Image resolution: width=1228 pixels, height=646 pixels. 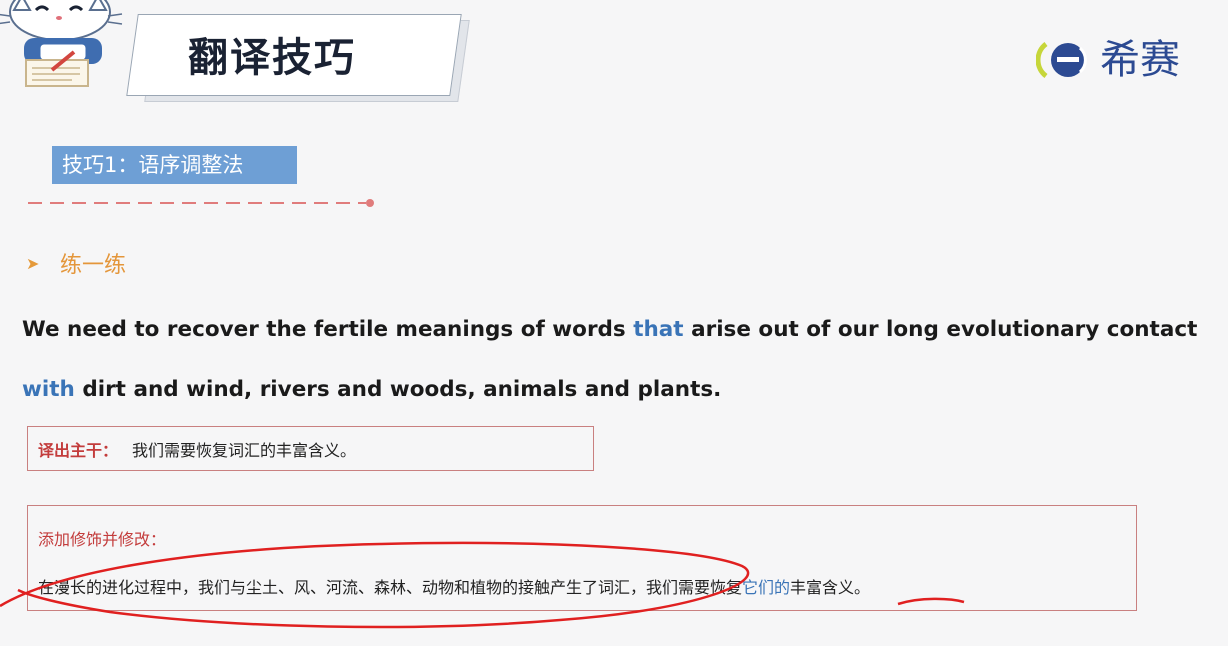 What do you see at coordinates (48, 389) in the screenshot?
I see `sentence-highlight-with: with` at bounding box center [48, 389].